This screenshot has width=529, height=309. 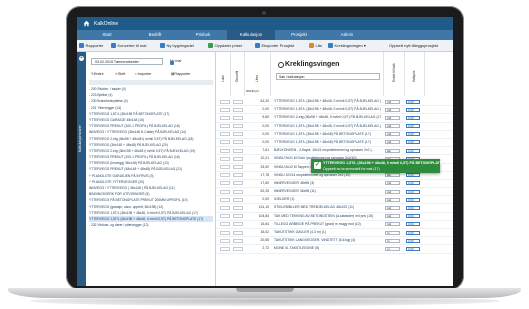 I want to click on ny-bygningsdel-button: Ny bygningsdel, so click(x=177, y=45).